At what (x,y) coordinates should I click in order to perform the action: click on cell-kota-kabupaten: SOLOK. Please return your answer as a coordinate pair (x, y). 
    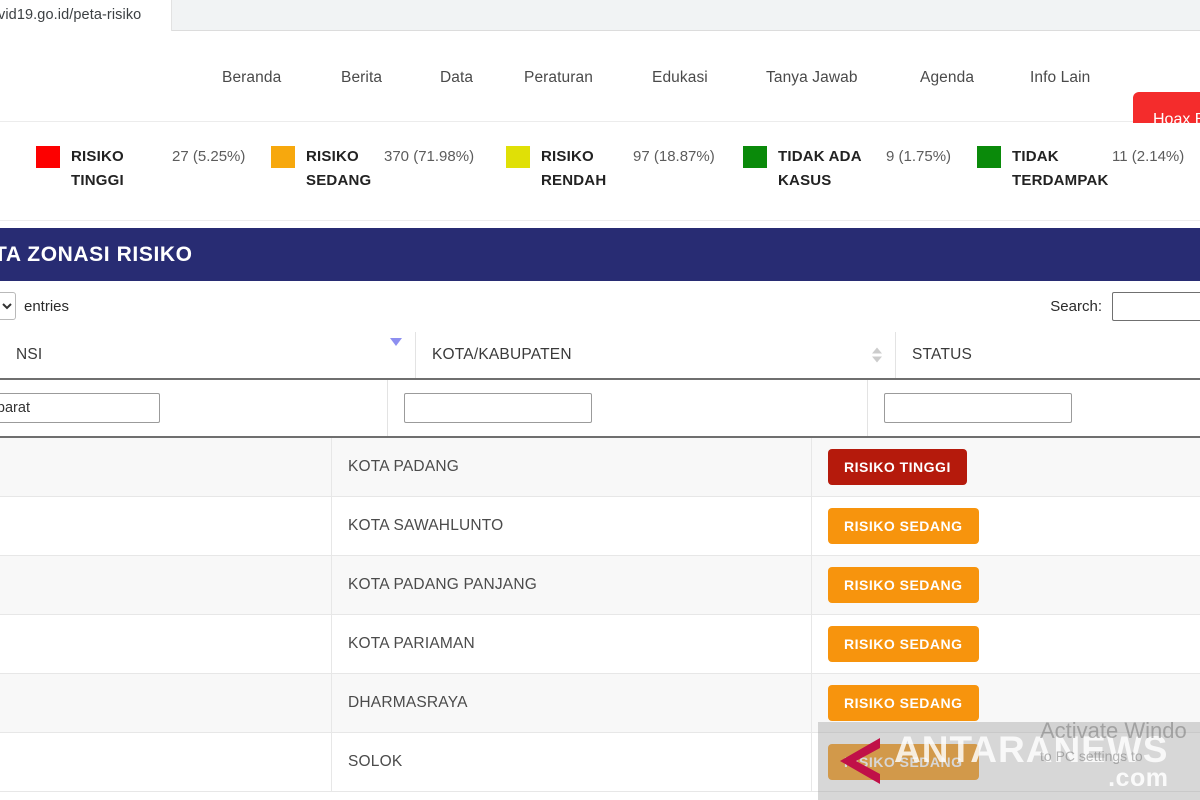
    Looking at the image, I should click on (572, 762).